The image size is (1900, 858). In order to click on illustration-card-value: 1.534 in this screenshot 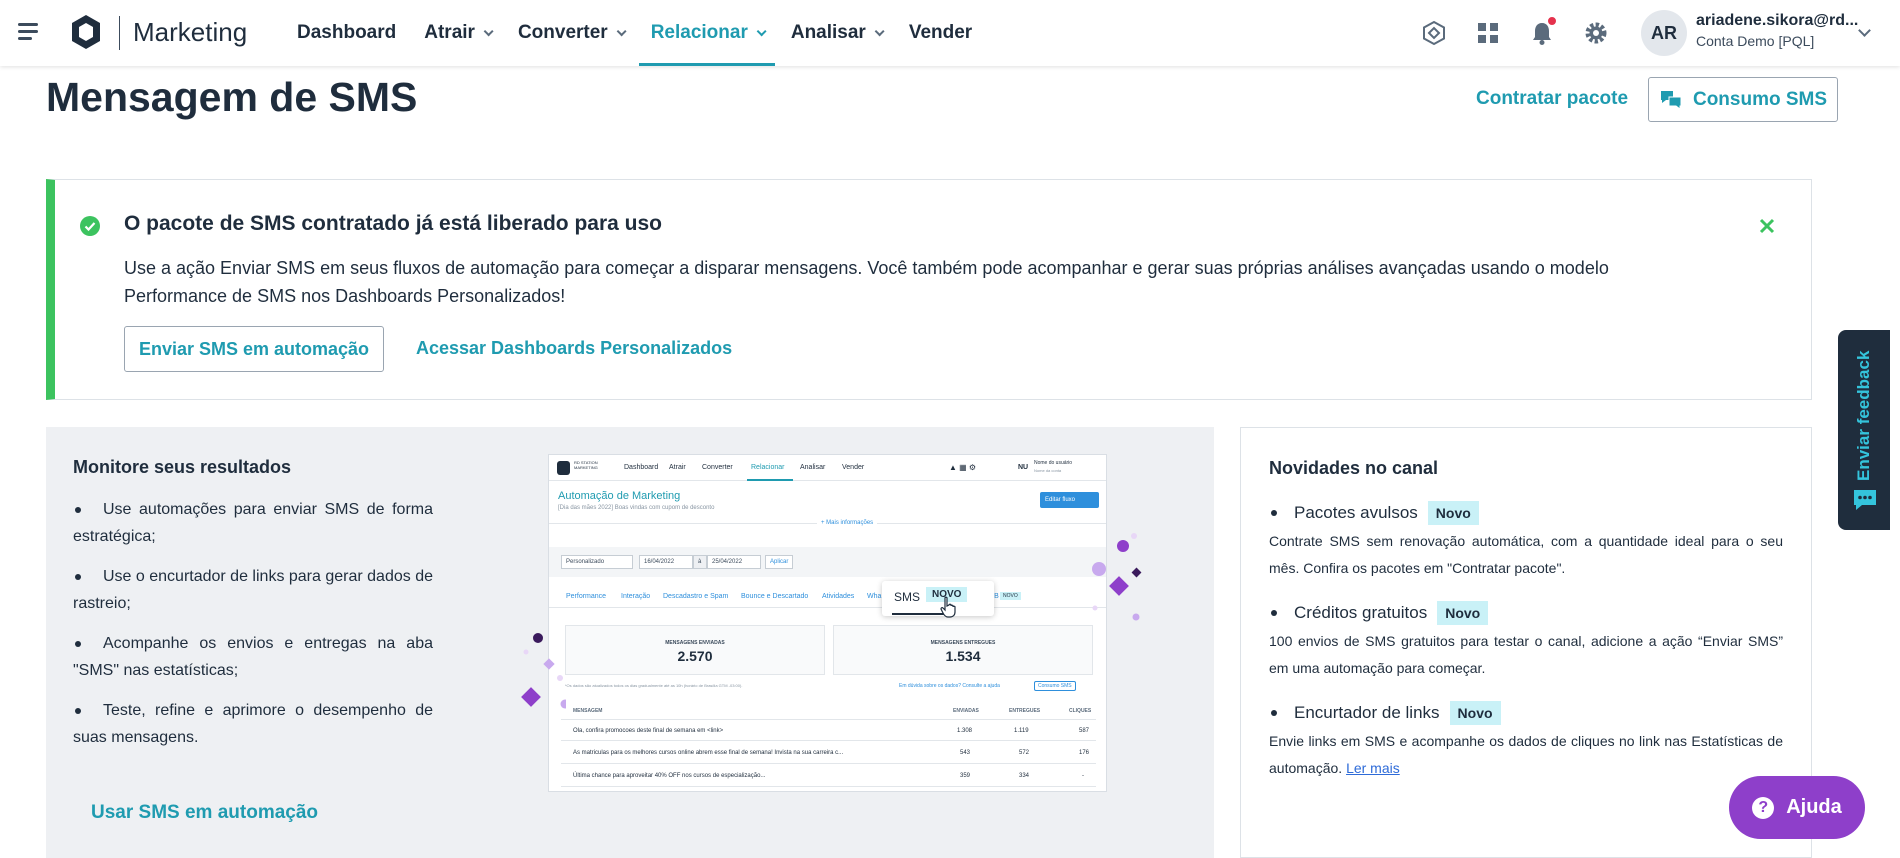, I will do `click(963, 656)`.